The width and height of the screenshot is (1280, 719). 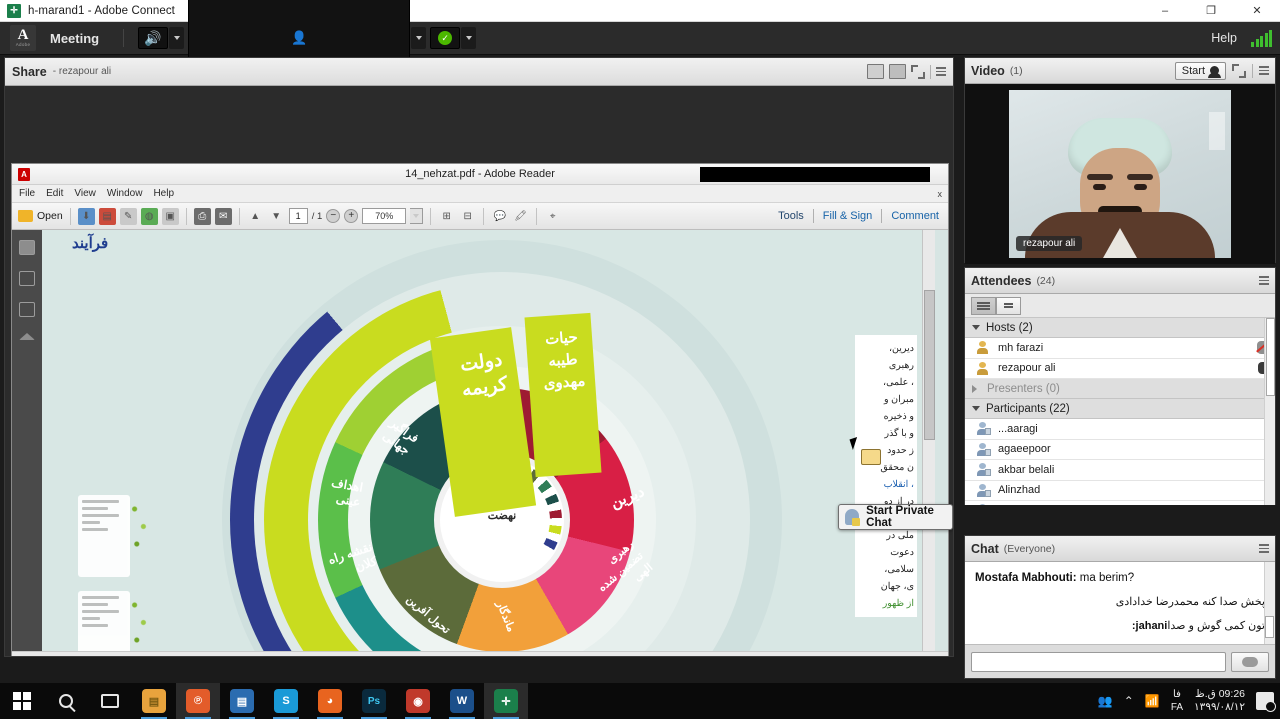 I want to click on fit-width-icon: ⊟, so click(x=467, y=216).